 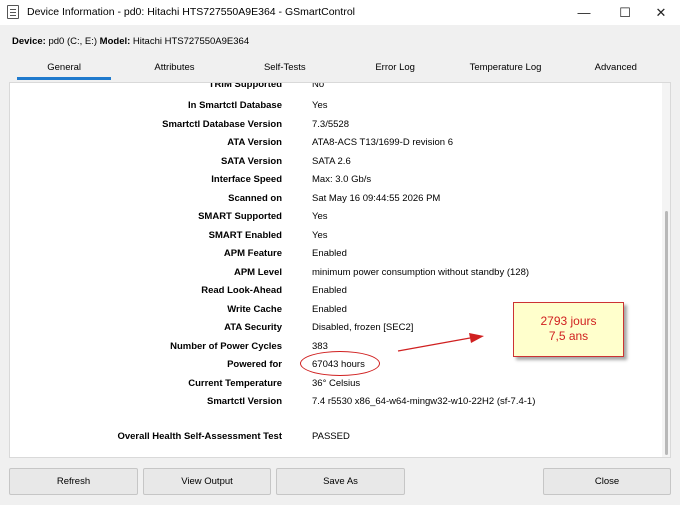 I want to click on annotation-arrow, so click(x=440, y=342).